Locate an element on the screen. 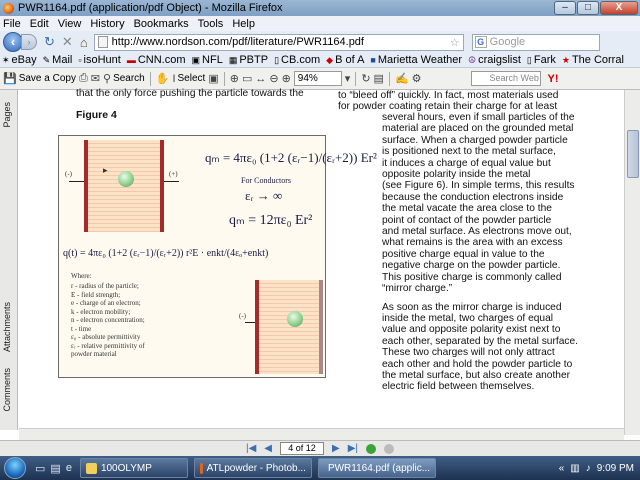 The image size is (640, 480). bookmark-craigslist: ☮ craigslist is located at coordinates (494, 60).